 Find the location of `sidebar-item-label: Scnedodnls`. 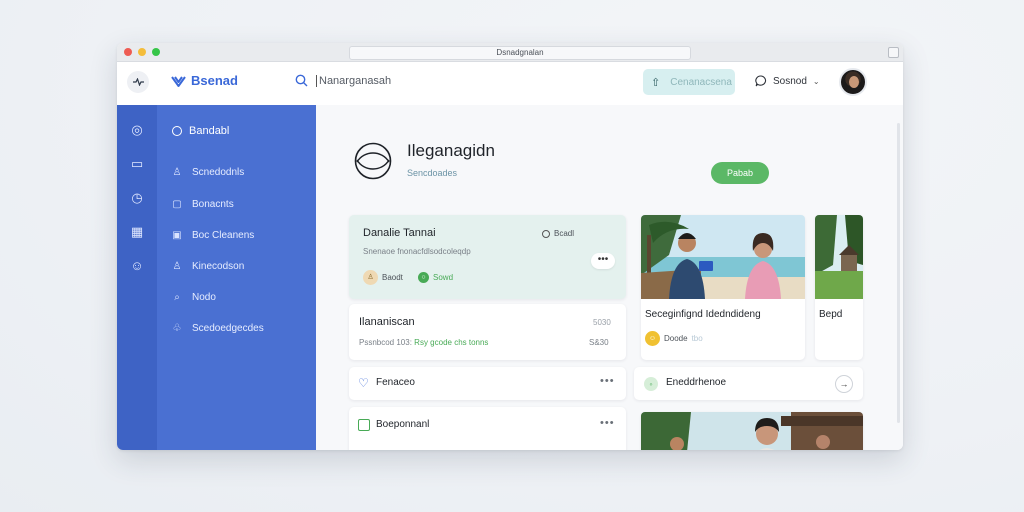

sidebar-item-label: Scnedodnls is located at coordinates (218, 172).